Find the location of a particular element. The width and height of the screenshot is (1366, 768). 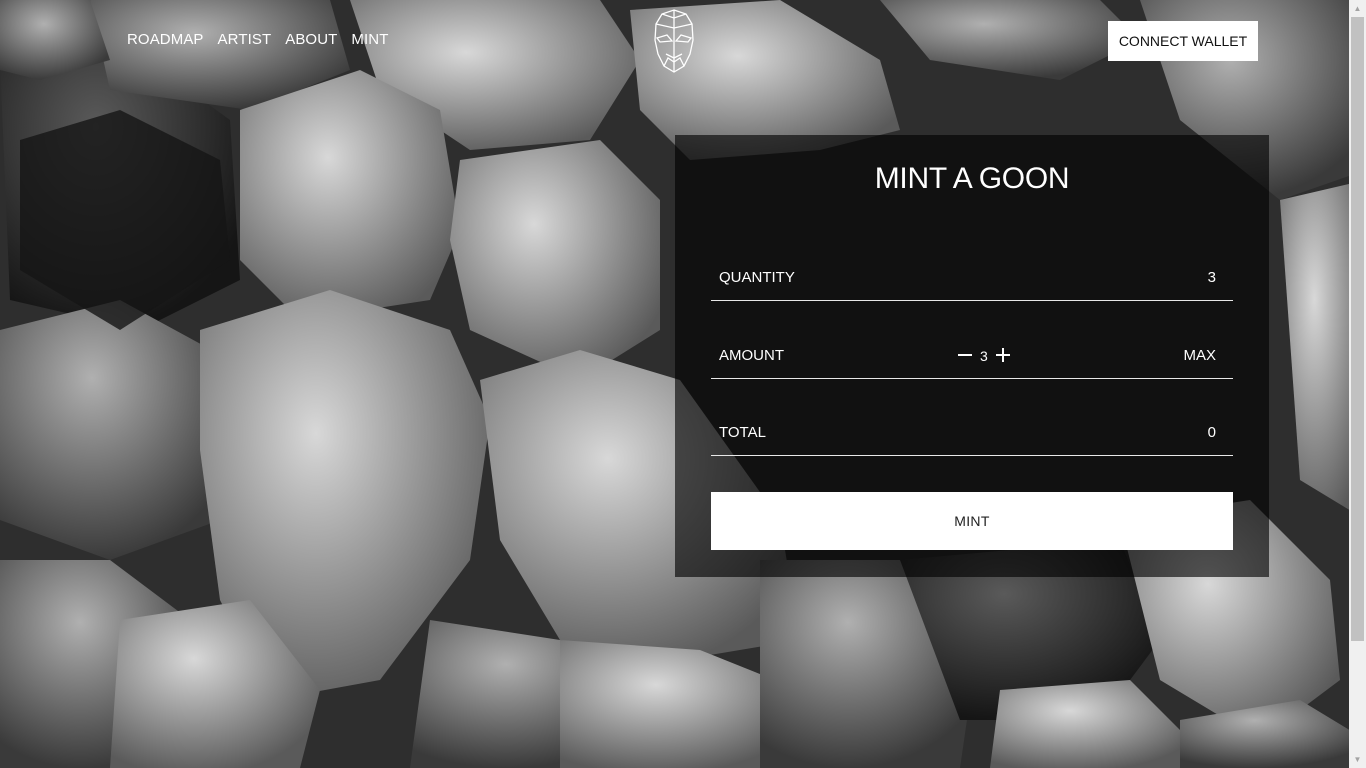

nav-artist: ARTIST is located at coordinates (245, 40).